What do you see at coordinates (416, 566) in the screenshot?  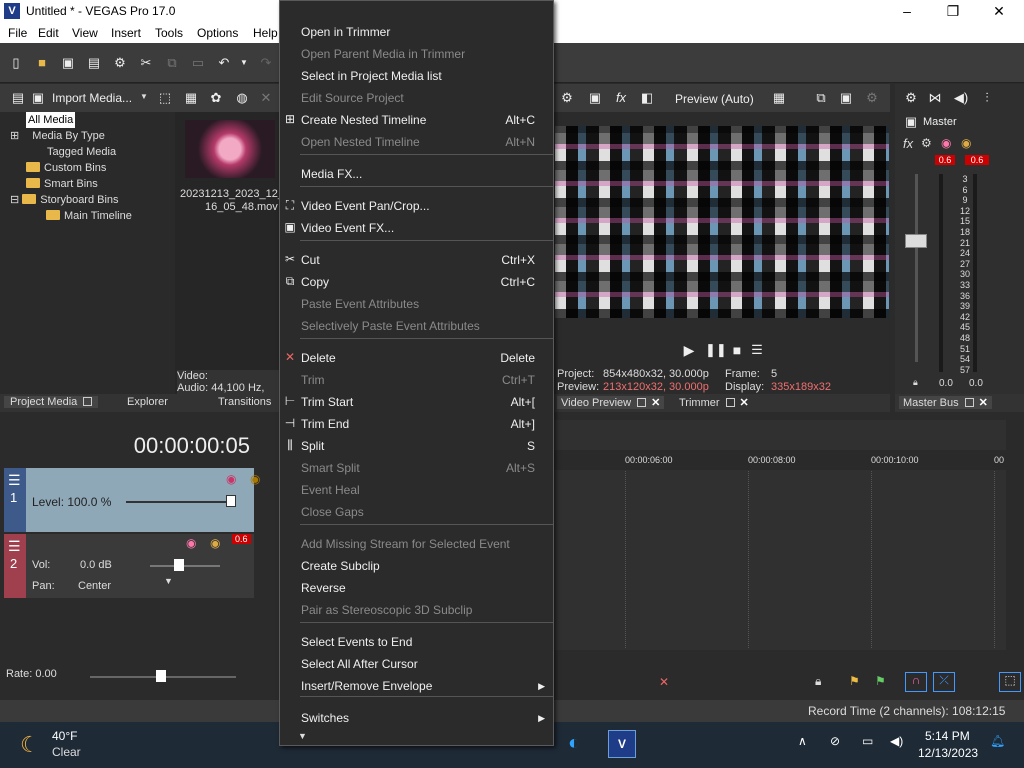 I see `menu-item-create-subclip: Create Subclip` at bounding box center [416, 566].